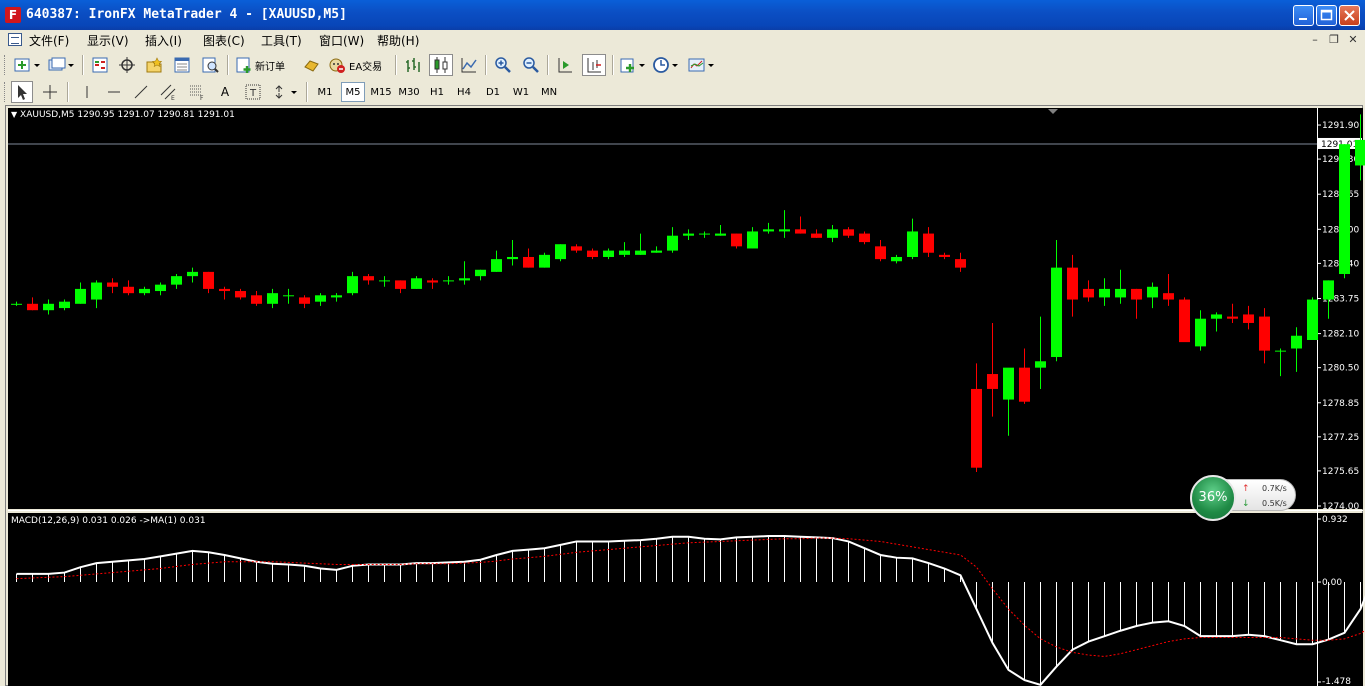 This screenshot has height=686, width=1365. What do you see at coordinates (1340, 126) in the screenshot?
I see `price-axis-label: 1291.90` at bounding box center [1340, 126].